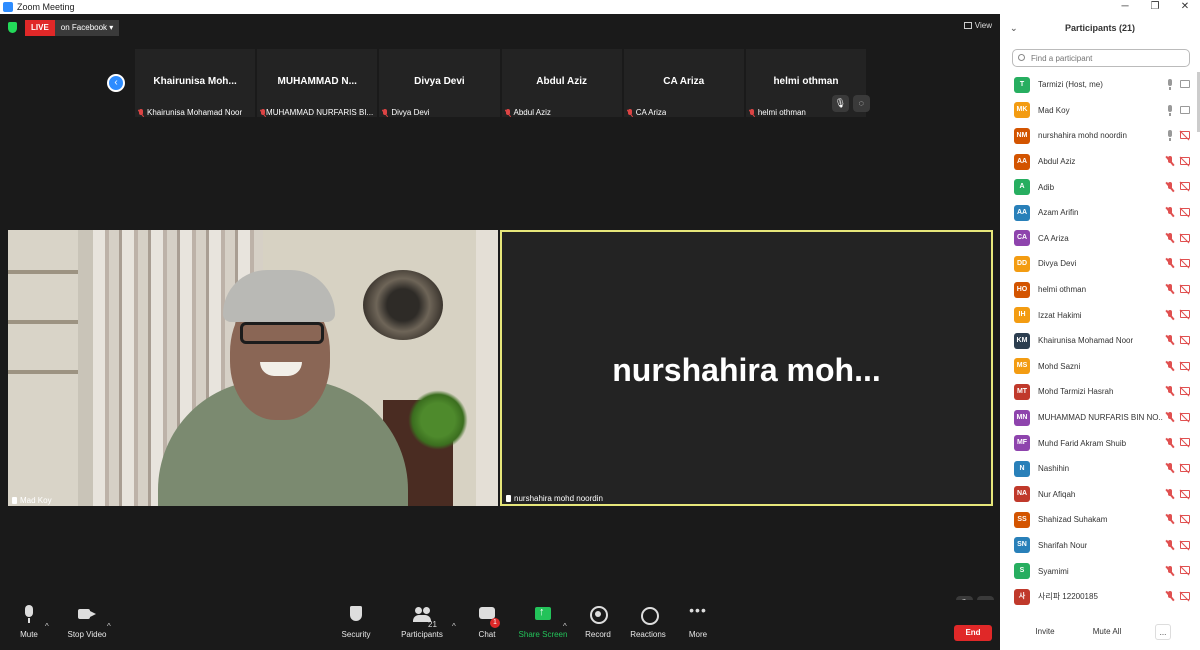 This screenshot has width=1200, height=650. Describe the element at coordinates (12, 27) in the screenshot. I see `encryption-shield-icon` at that location.